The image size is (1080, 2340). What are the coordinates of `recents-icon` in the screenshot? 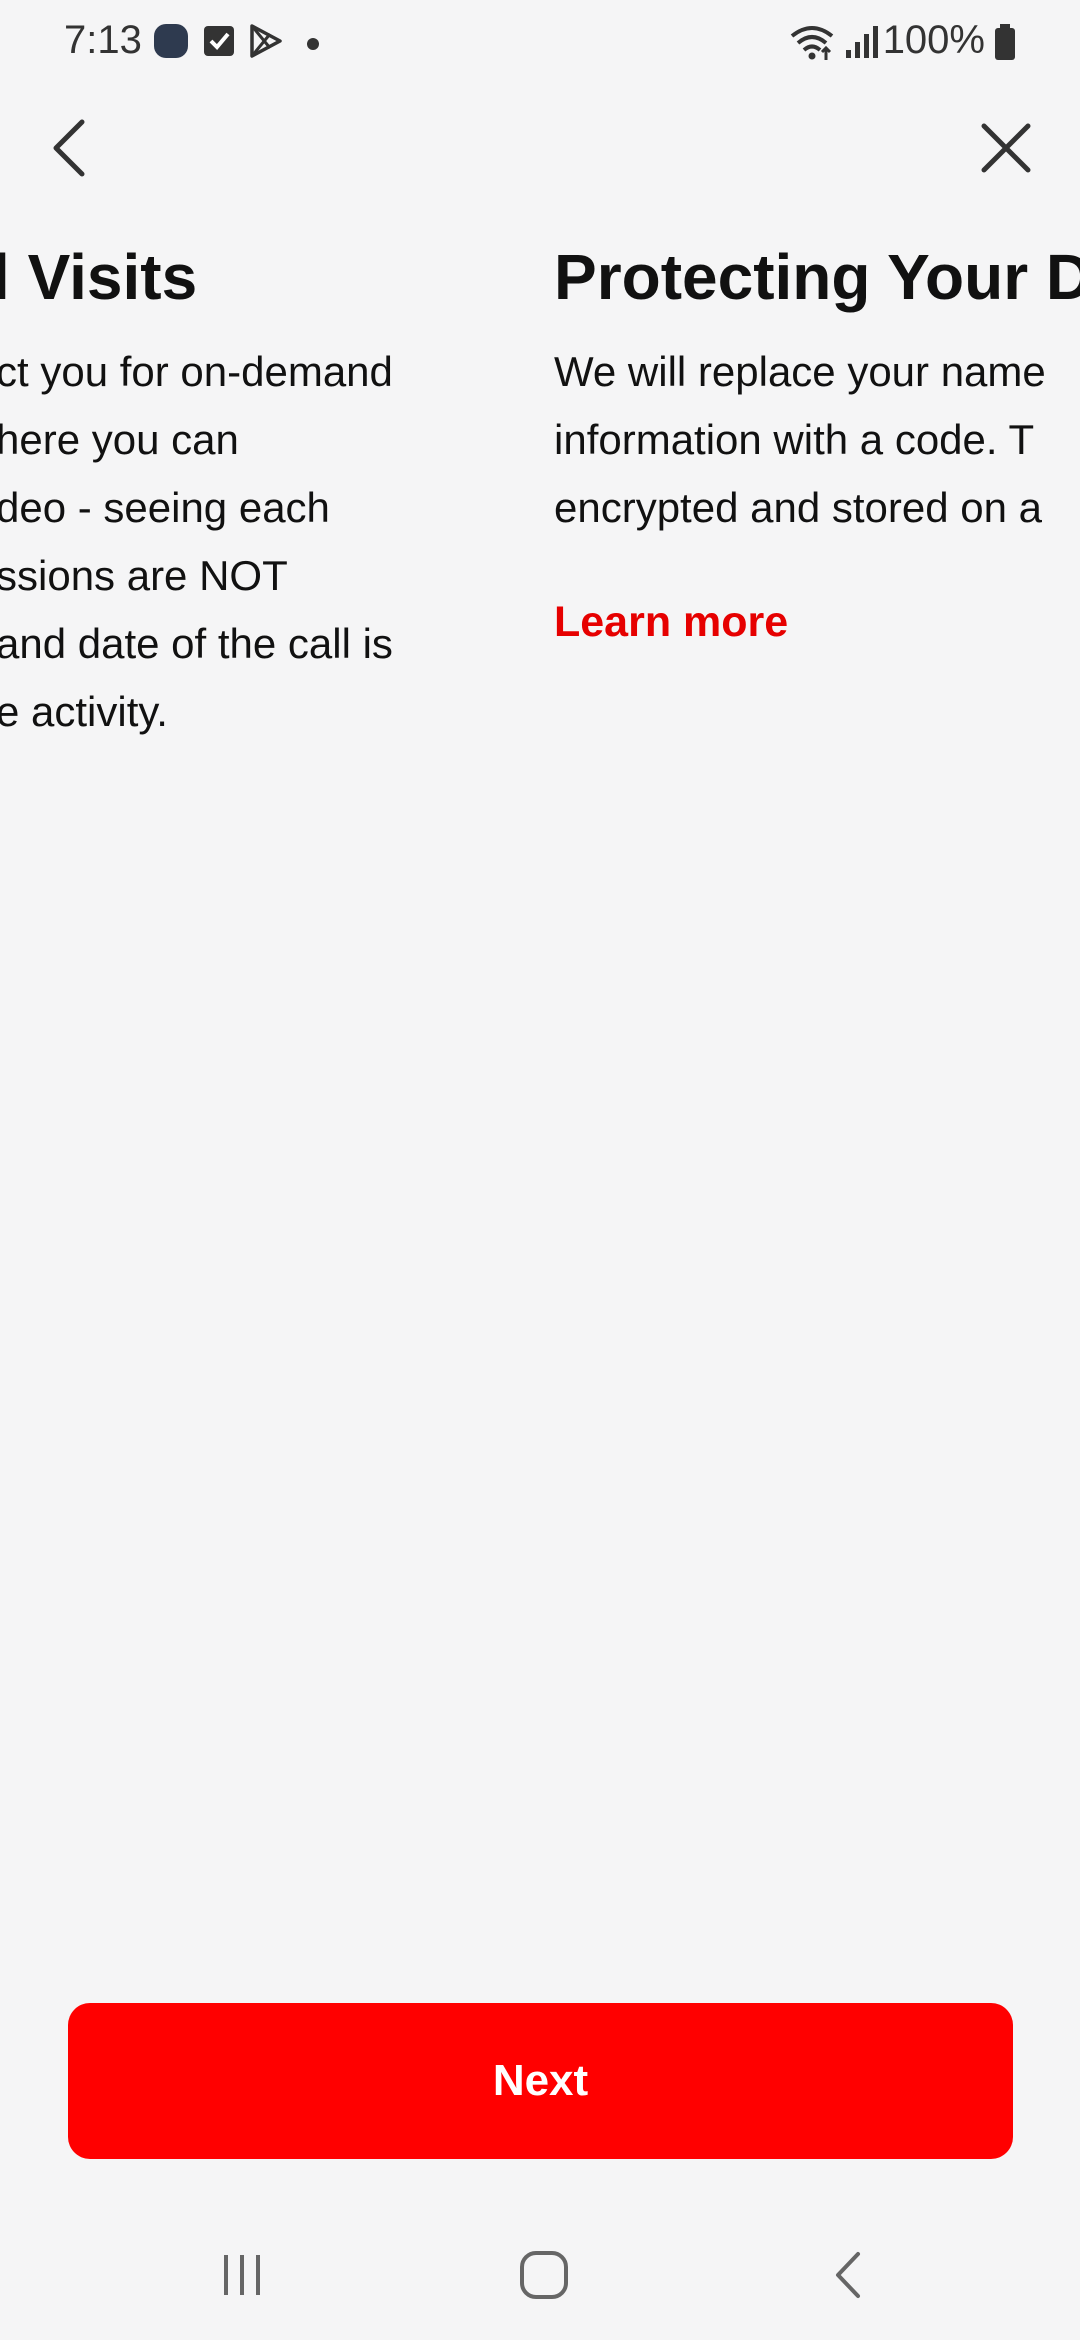 It's located at (242, 2275).